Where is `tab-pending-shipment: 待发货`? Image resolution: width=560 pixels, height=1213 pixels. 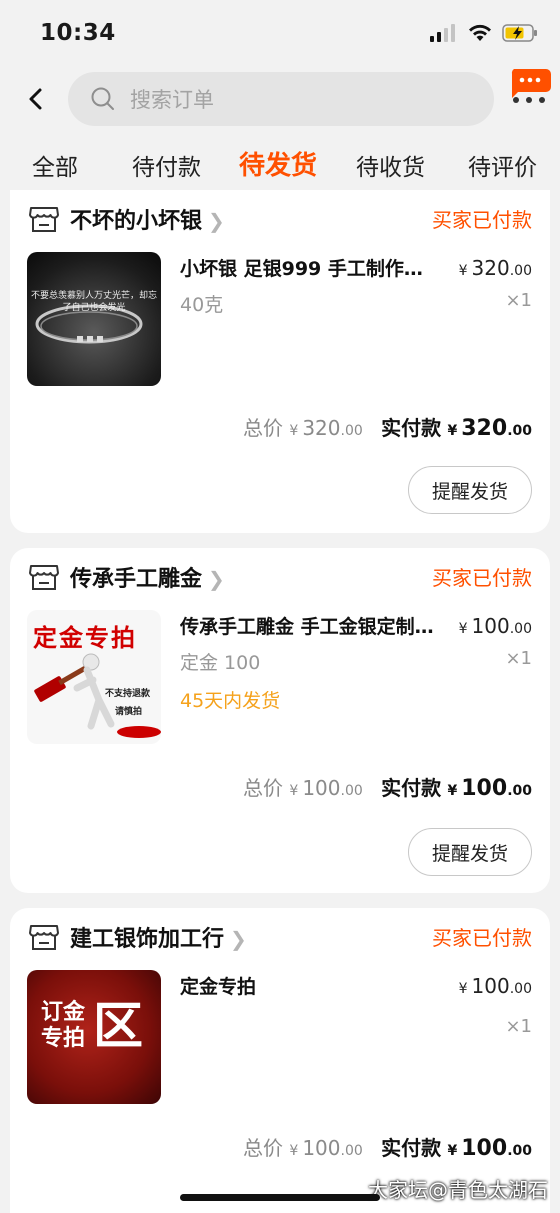 tab-pending-shipment: 待发货 is located at coordinates (278, 163).